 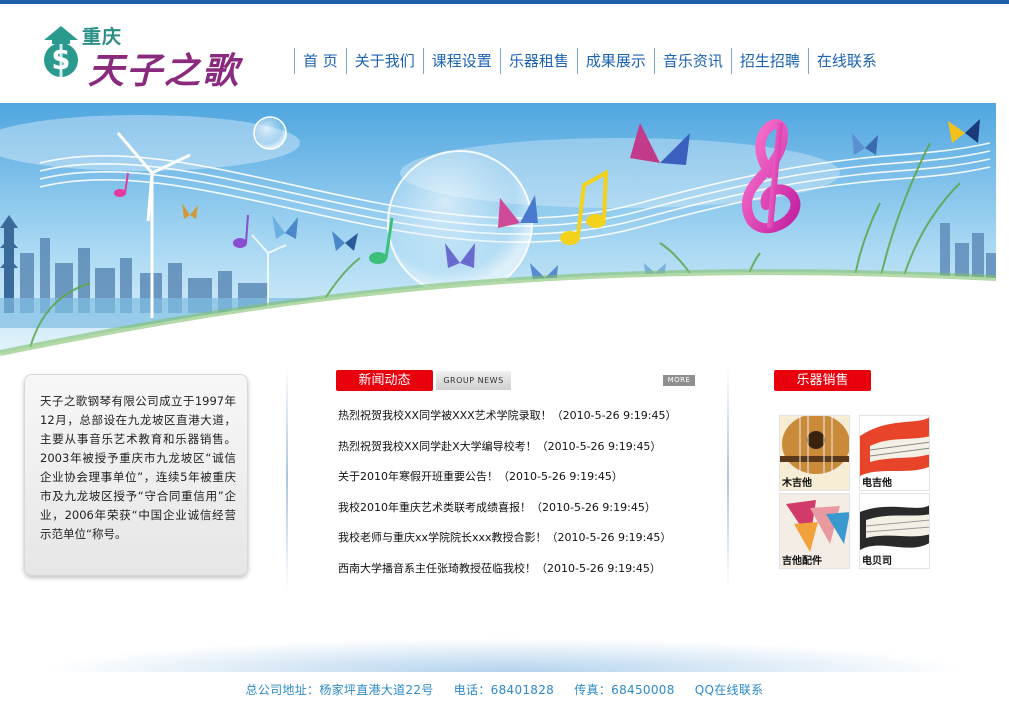 I want to click on nav-item-courses: 课程设置, so click(x=461, y=61).